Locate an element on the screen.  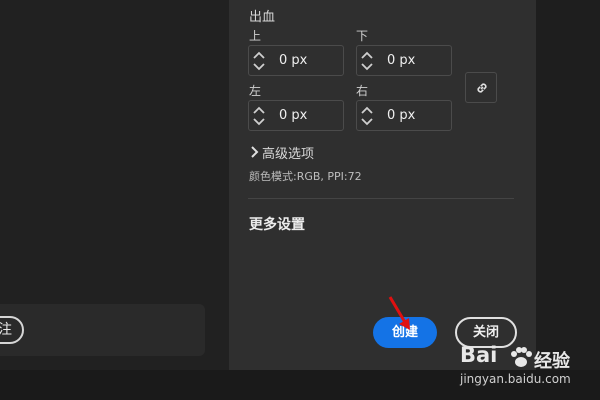
link-bleed-button is located at coordinates (481, 87).